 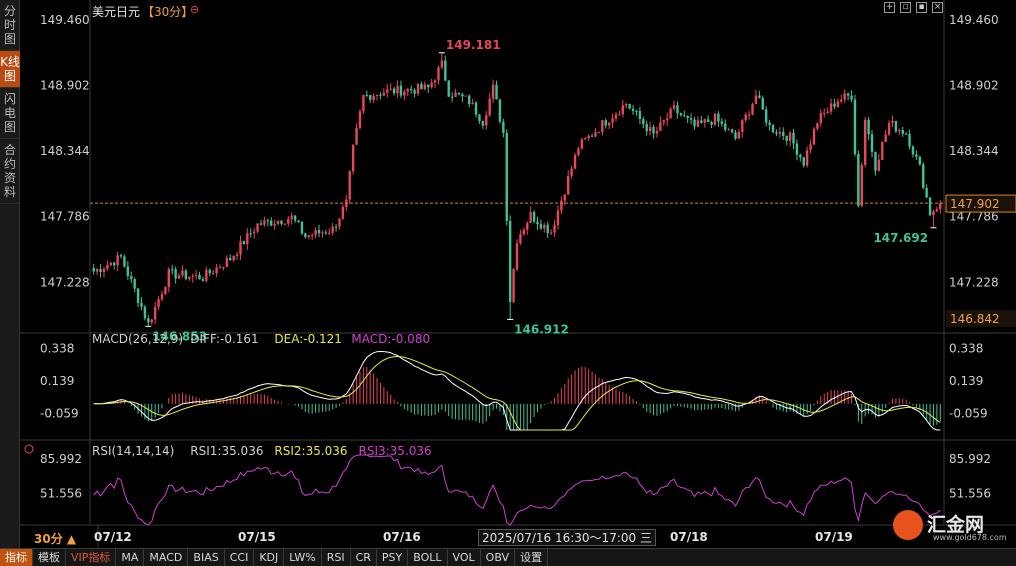 I want to click on rsi-line, so click(x=517, y=490).